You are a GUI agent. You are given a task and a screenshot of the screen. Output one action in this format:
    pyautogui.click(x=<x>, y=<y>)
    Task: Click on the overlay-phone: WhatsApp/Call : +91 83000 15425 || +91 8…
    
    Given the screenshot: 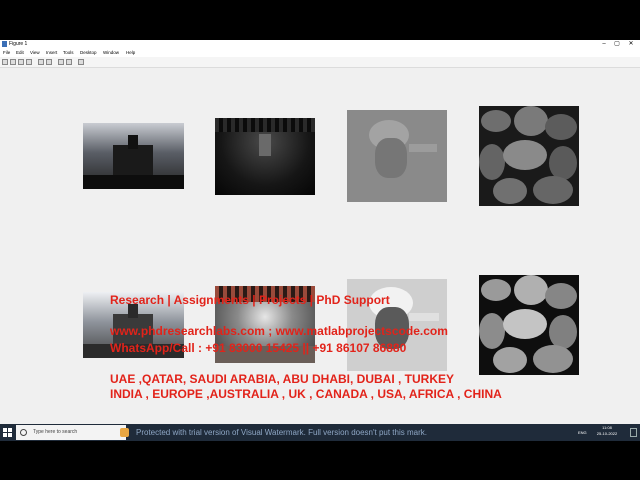 What is the action you would take?
    pyautogui.click(x=258, y=348)
    